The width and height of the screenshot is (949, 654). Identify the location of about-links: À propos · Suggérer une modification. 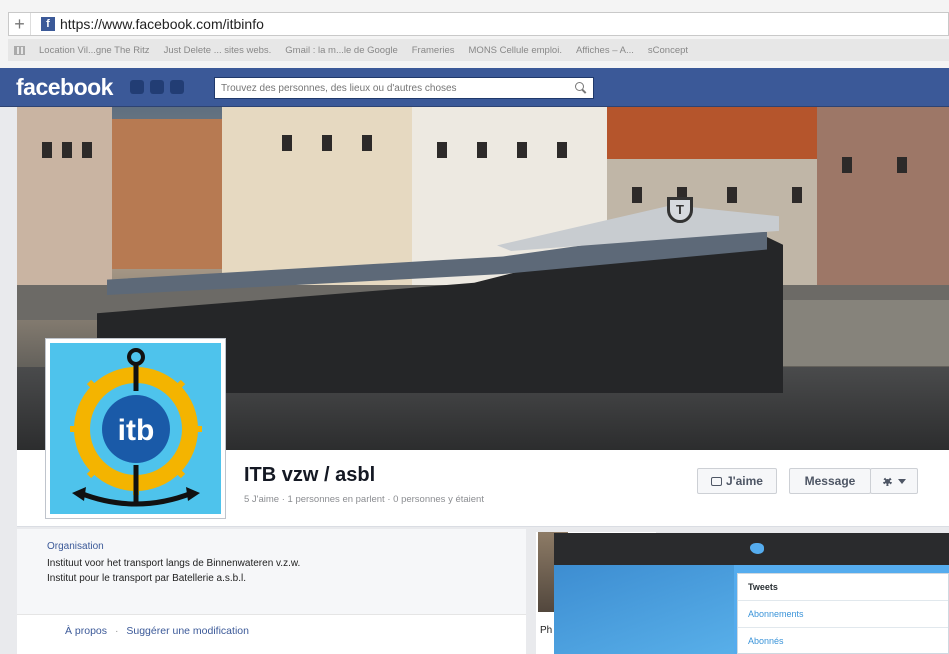
(157, 631).